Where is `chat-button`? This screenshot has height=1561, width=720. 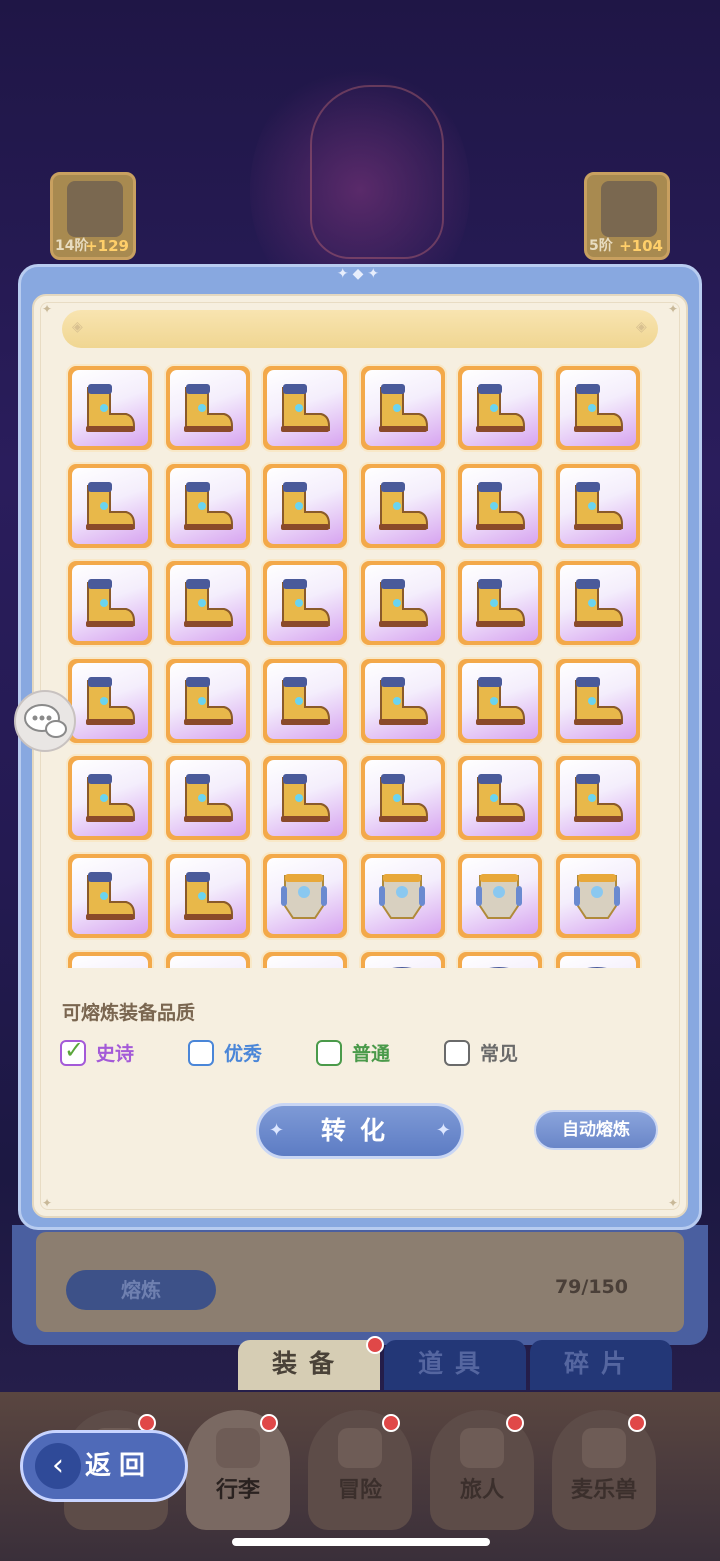 chat-button is located at coordinates (45, 721).